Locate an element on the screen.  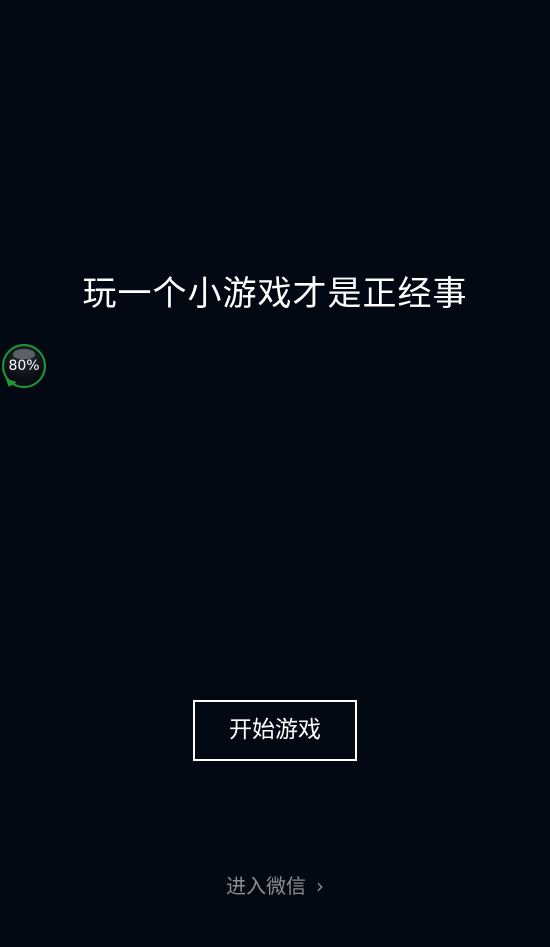
floating-progress-badge: 80% is located at coordinates (24, 366).